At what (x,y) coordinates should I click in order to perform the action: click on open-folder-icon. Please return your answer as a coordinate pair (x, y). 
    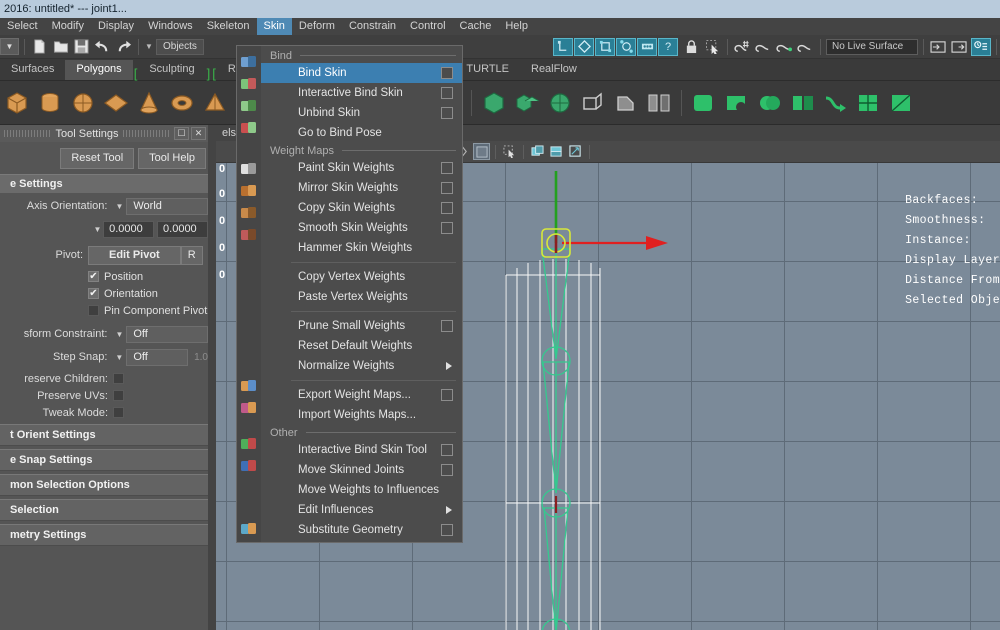
    Looking at the image, I should click on (60, 46).